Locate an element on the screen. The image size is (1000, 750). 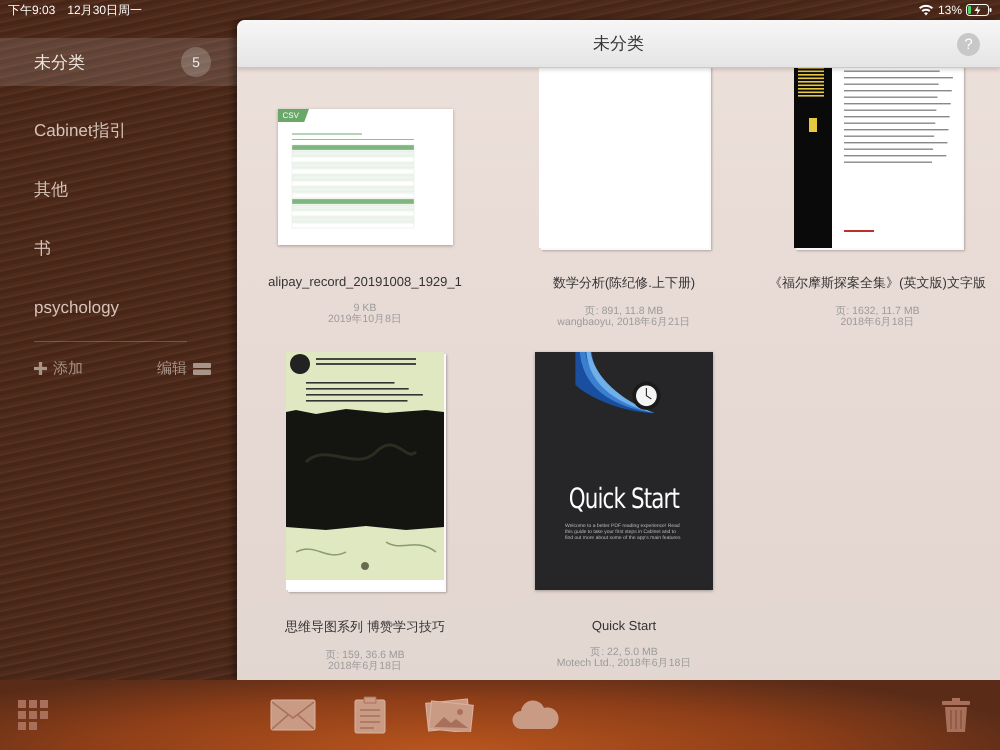
add-button: 添加 is located at coordinates (58, 368).